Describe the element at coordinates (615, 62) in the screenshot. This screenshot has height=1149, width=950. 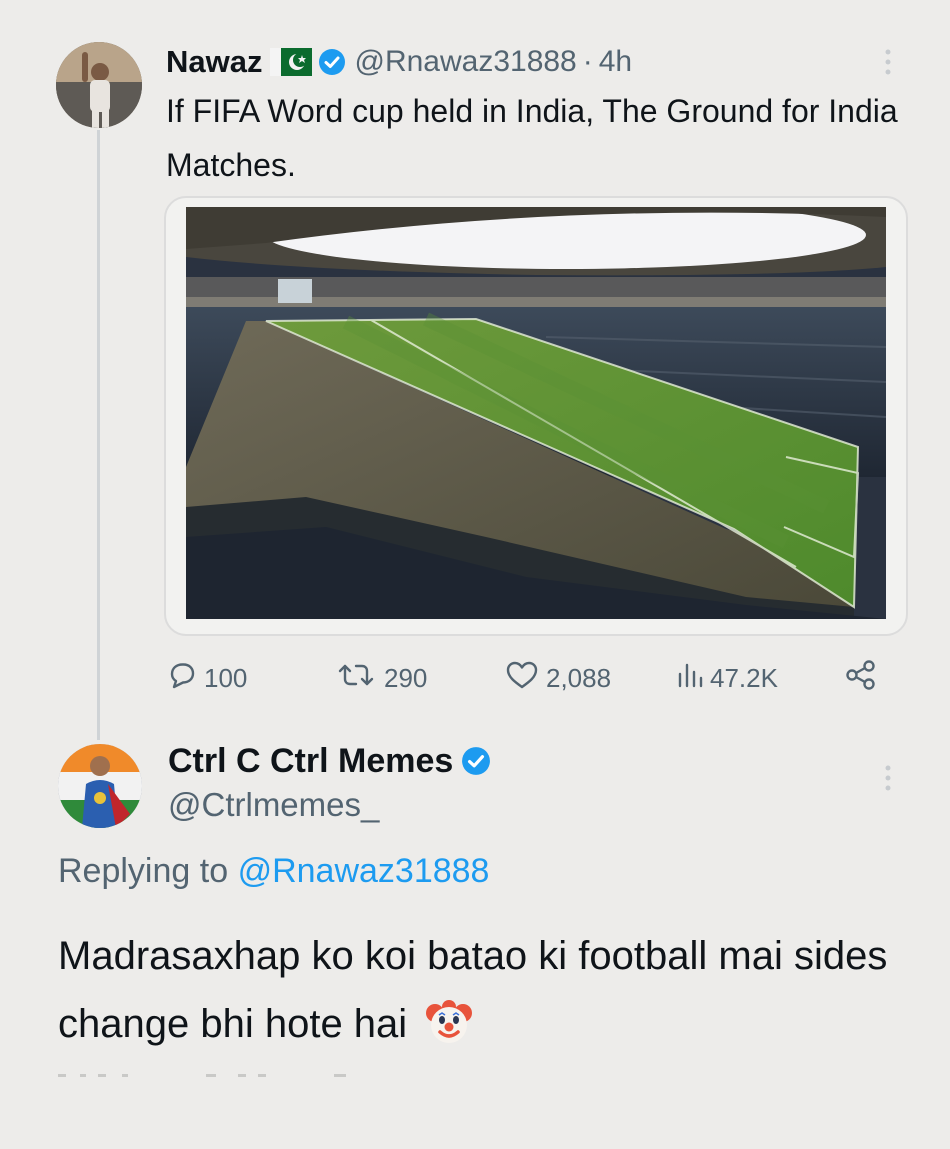
I see `tweet-timestamp: 4h` at that location.